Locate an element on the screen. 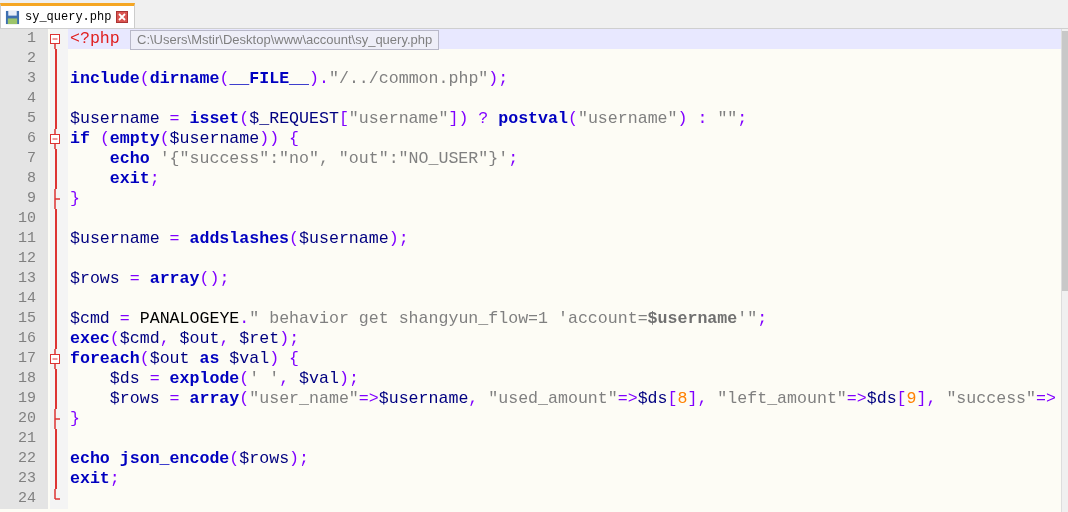 The height and width of the screenshot is (512, 1068). line-number: 22 is located at coordinates (24, 459).